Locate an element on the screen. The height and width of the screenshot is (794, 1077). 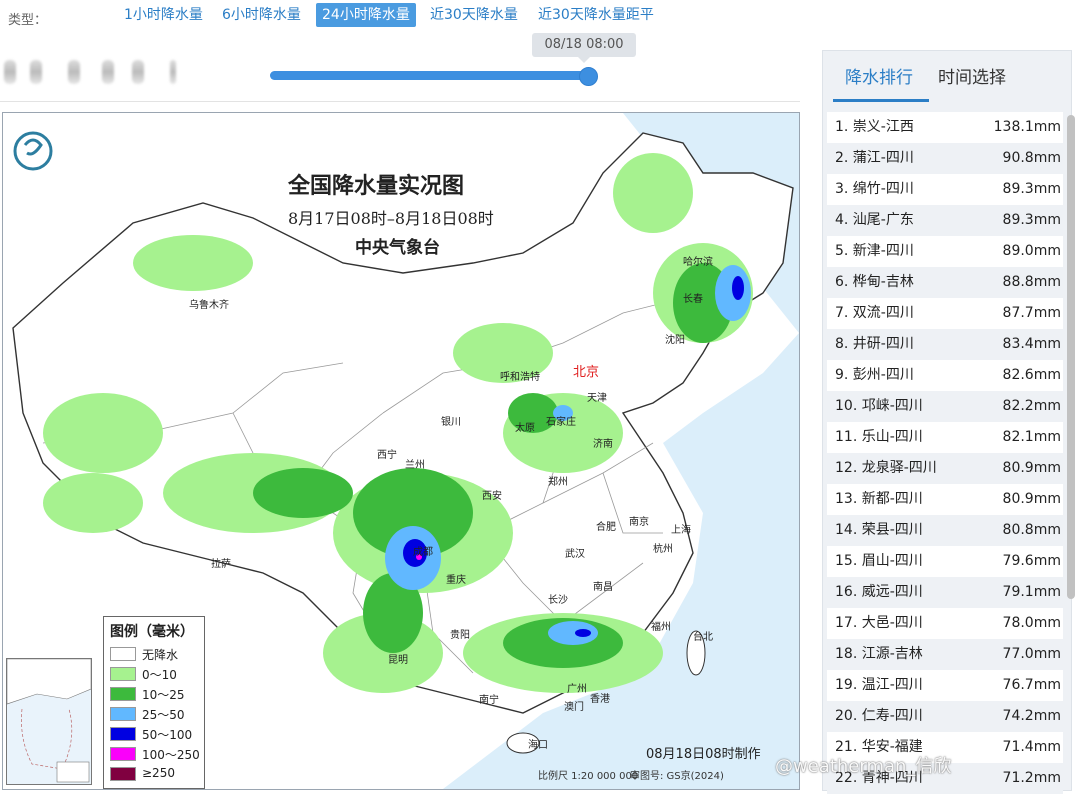
legend-item: 25～50 is located at coordinates (154, 714).